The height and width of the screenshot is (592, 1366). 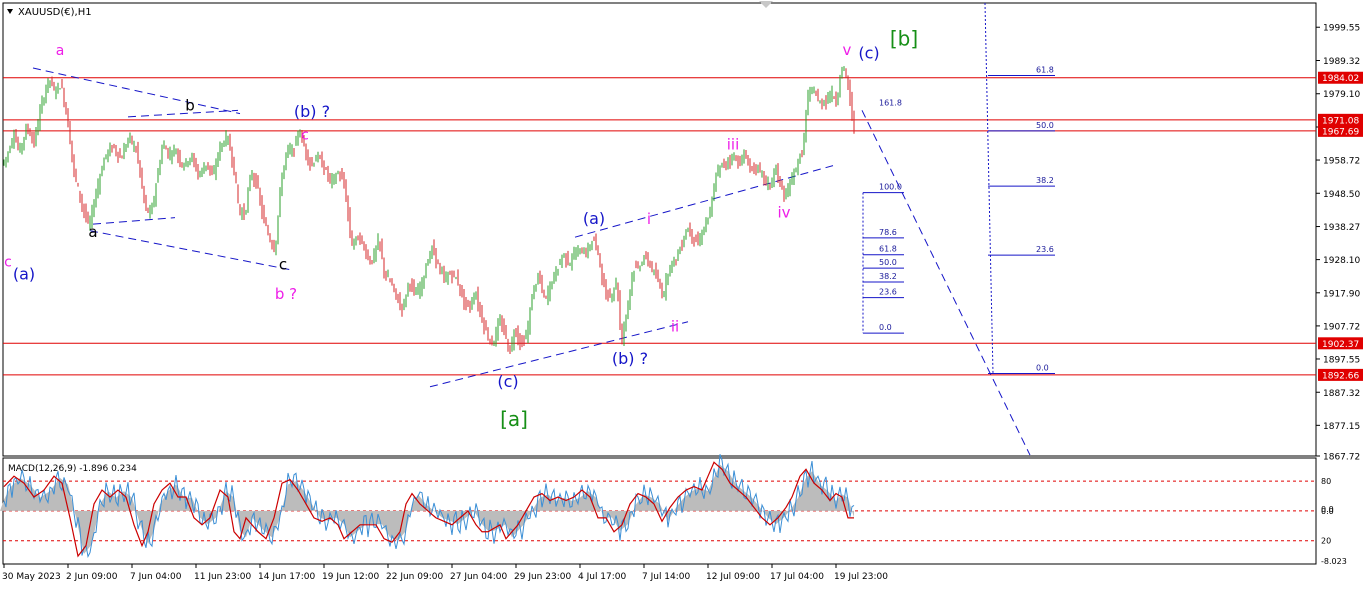 What do you see at coordinates (1341, 95) in the screenshot?
I see `price-axis-label: 1979.10` at bounding box center [1341, 95].